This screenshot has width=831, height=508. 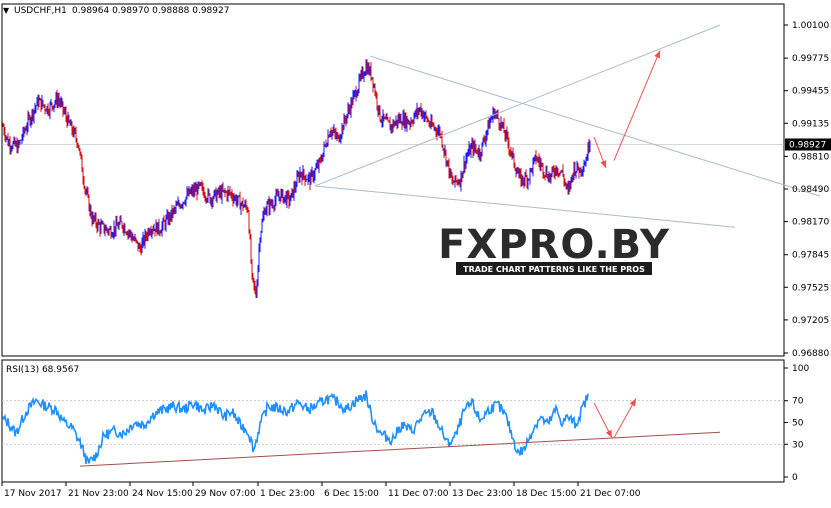 I want to click on ohlc-values: 0.98964 0.98970 0.98888 0.98927, so click(x=150, y=11).